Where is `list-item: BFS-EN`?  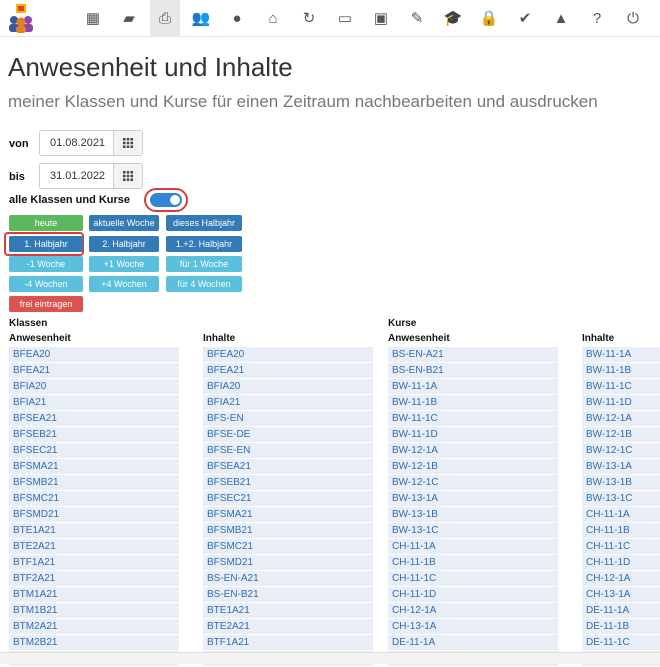
list-item: BFS-EN is located at coordinates (288, 418).